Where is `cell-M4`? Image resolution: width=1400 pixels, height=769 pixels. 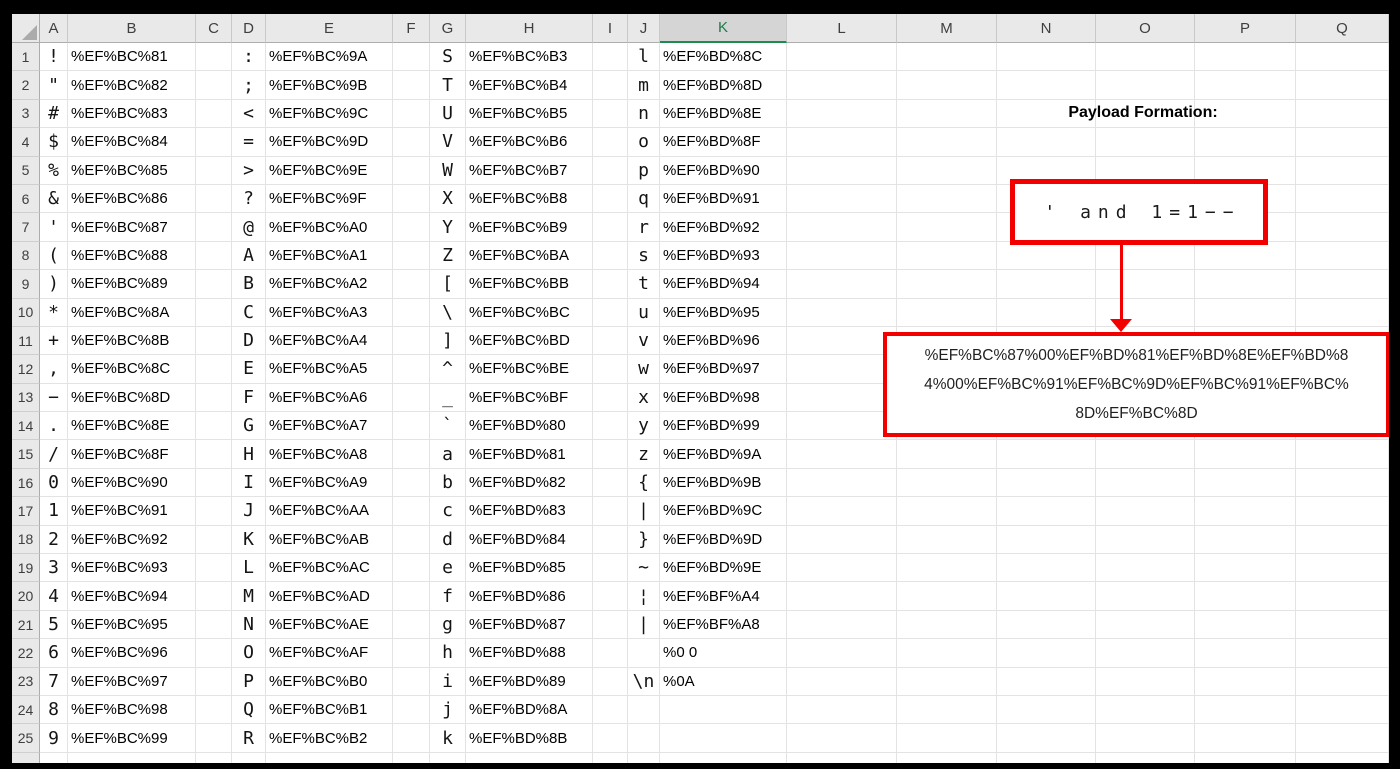
cell-M4 is located at coordinates (947, 142).